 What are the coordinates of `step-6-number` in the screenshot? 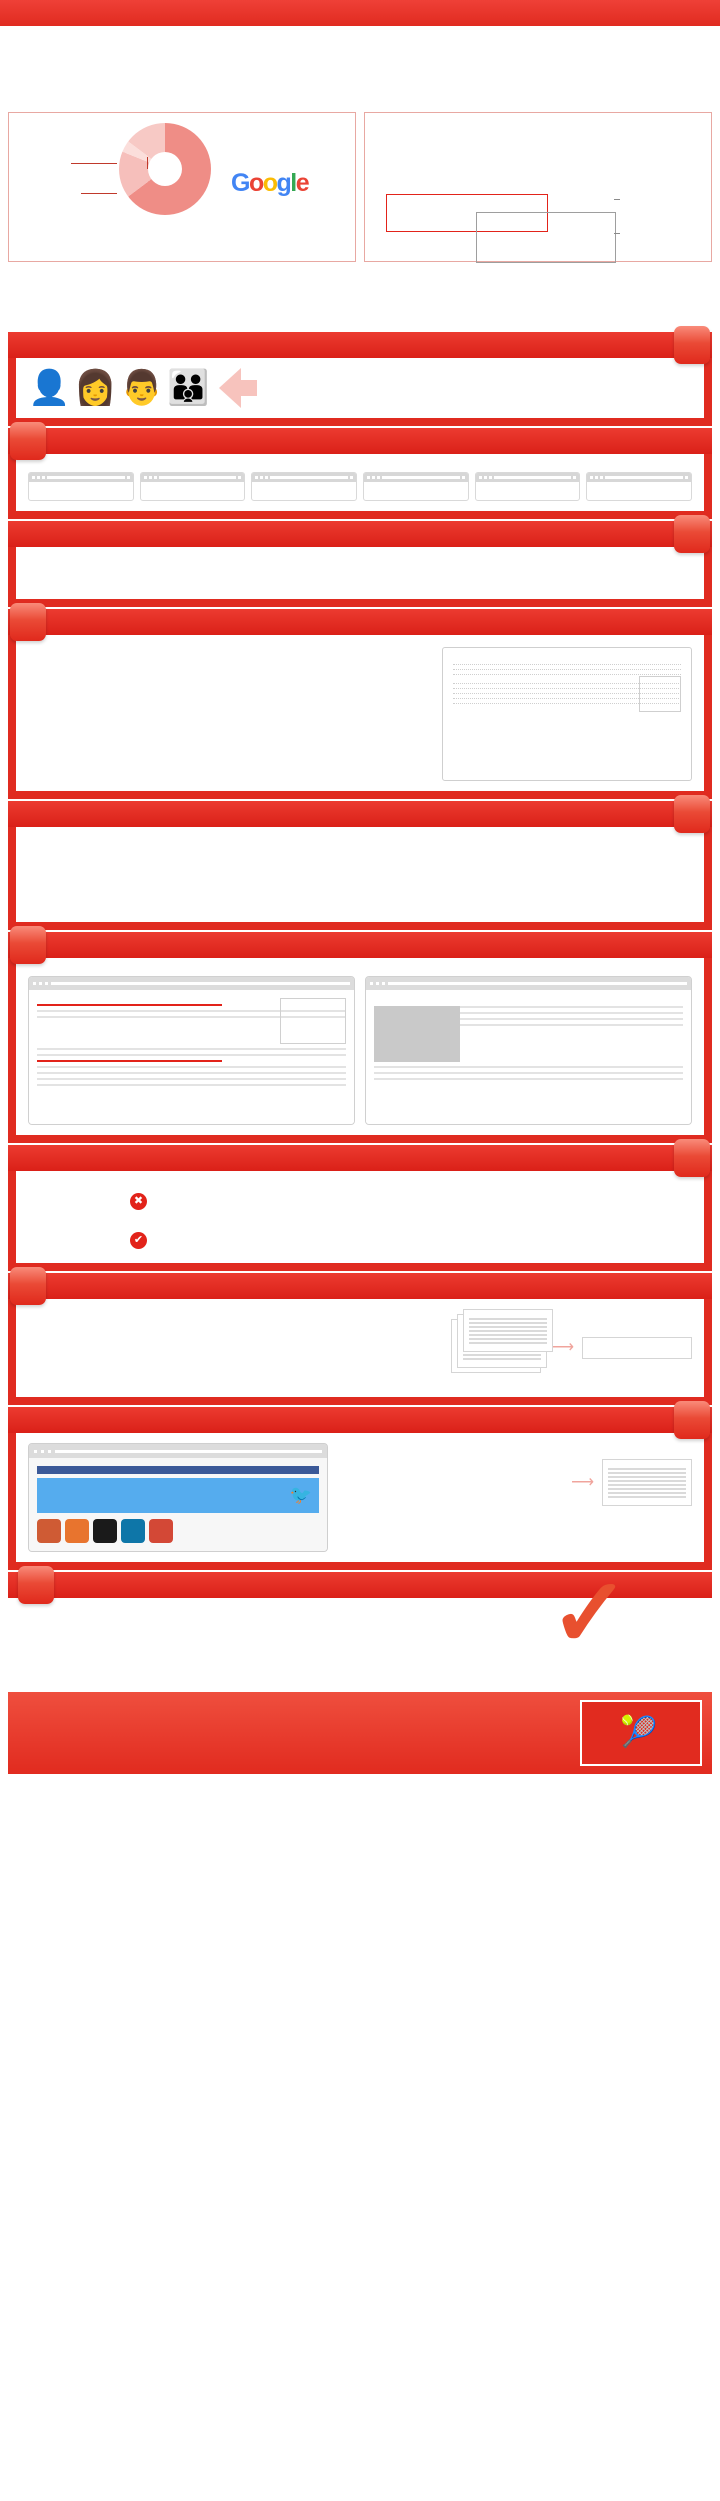 It's located at (28, 945).